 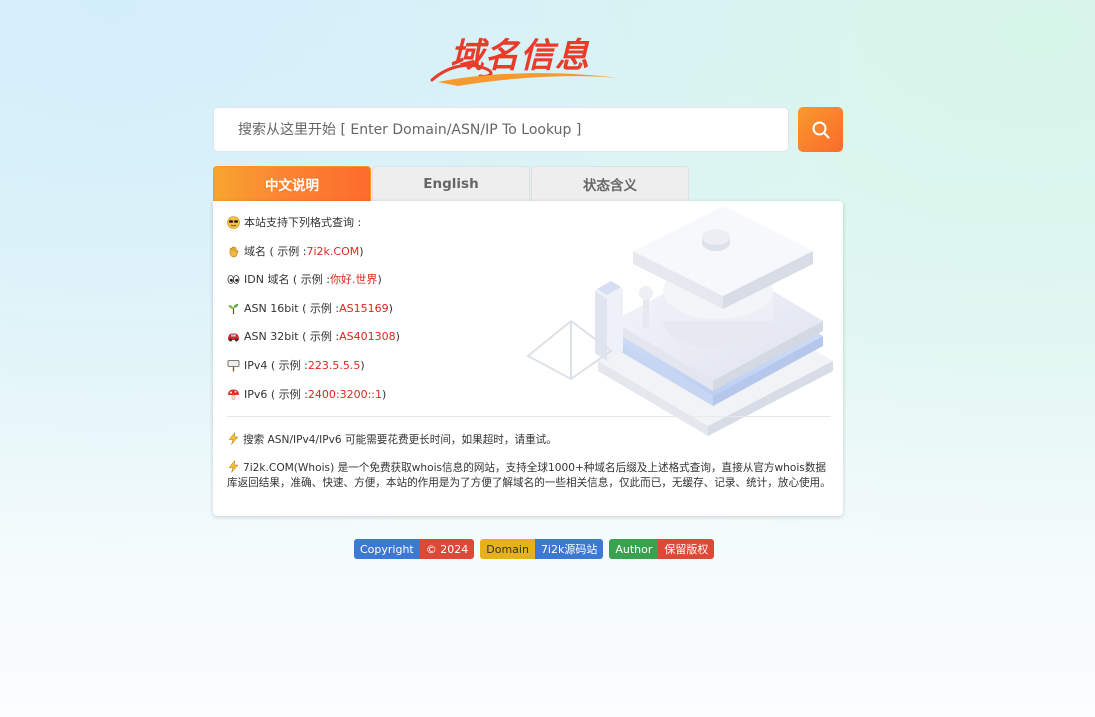 What do you see at coordinates (233, 365) in the screenshot?
I see `sign-icon` at bounding box center [233, 365].